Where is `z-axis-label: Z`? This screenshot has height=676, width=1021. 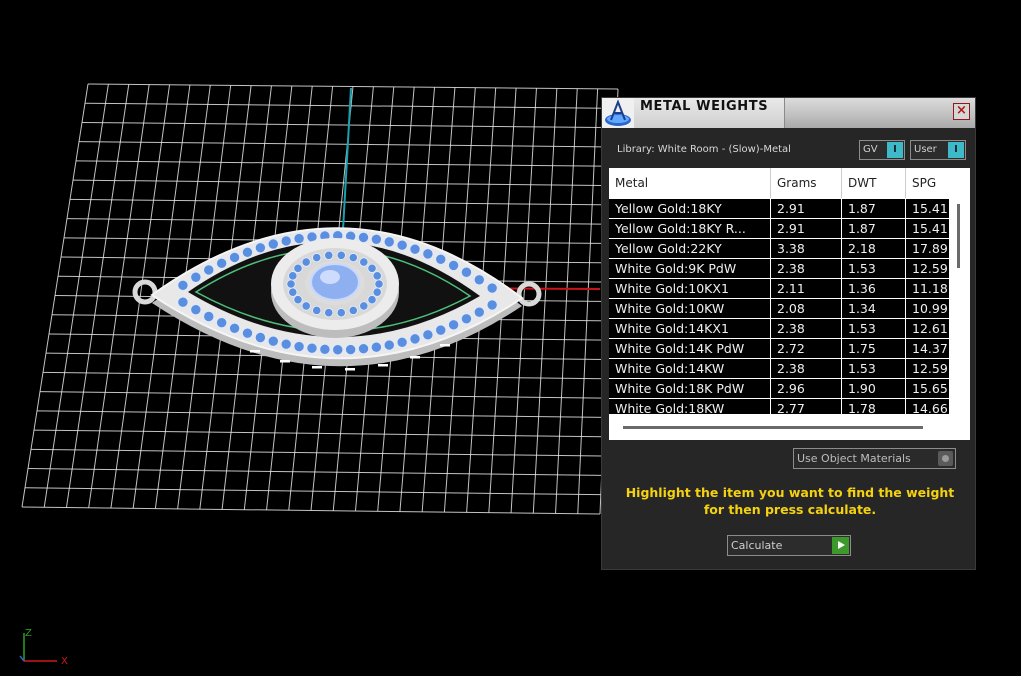
z-axis-label: Z is located at coordinates (28, 633).